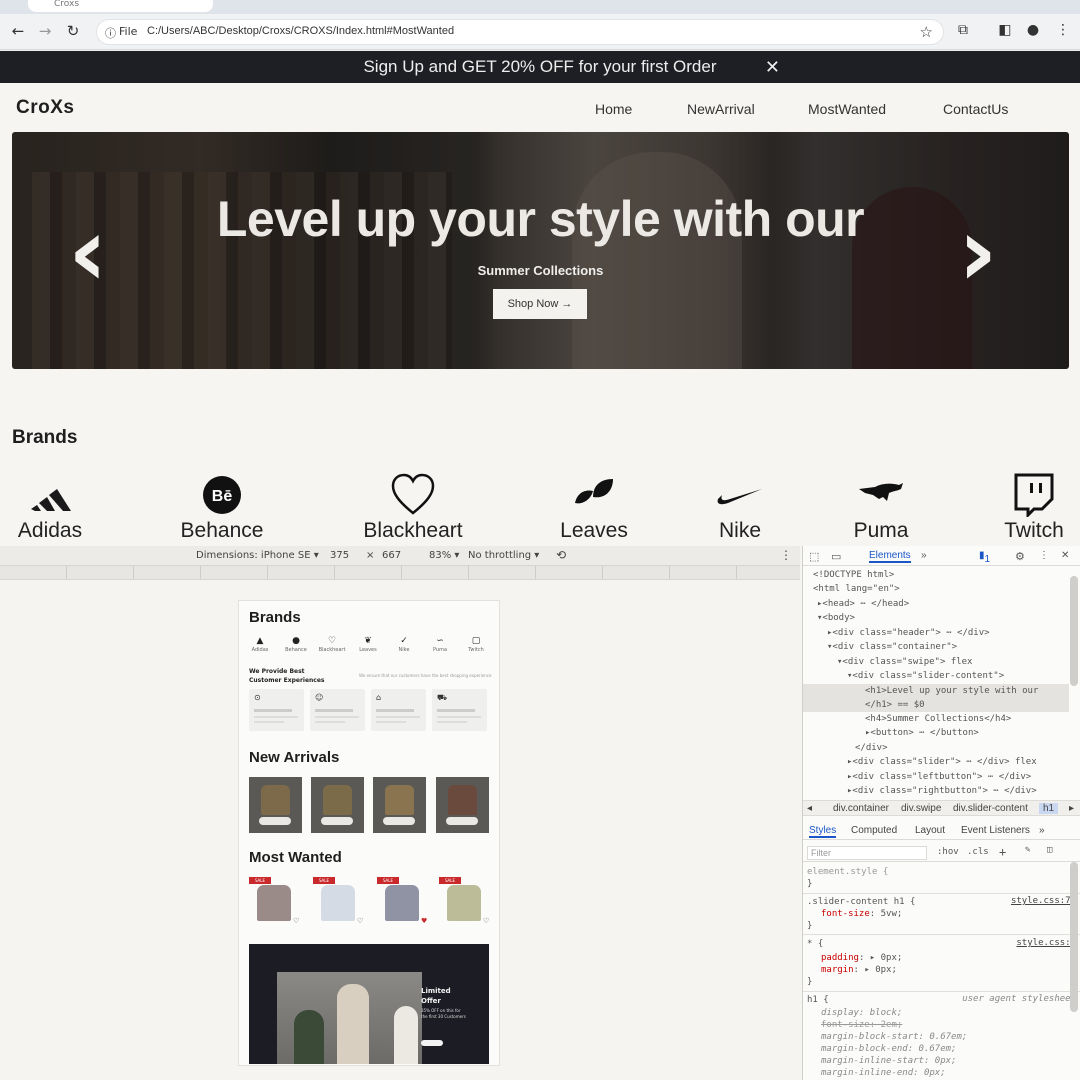 The image size is (1080, 1080). What do you see at coordinates (978, 852) in the screenshot?
I see `cls-toggle: .cls` at bounding box center [978, 852].